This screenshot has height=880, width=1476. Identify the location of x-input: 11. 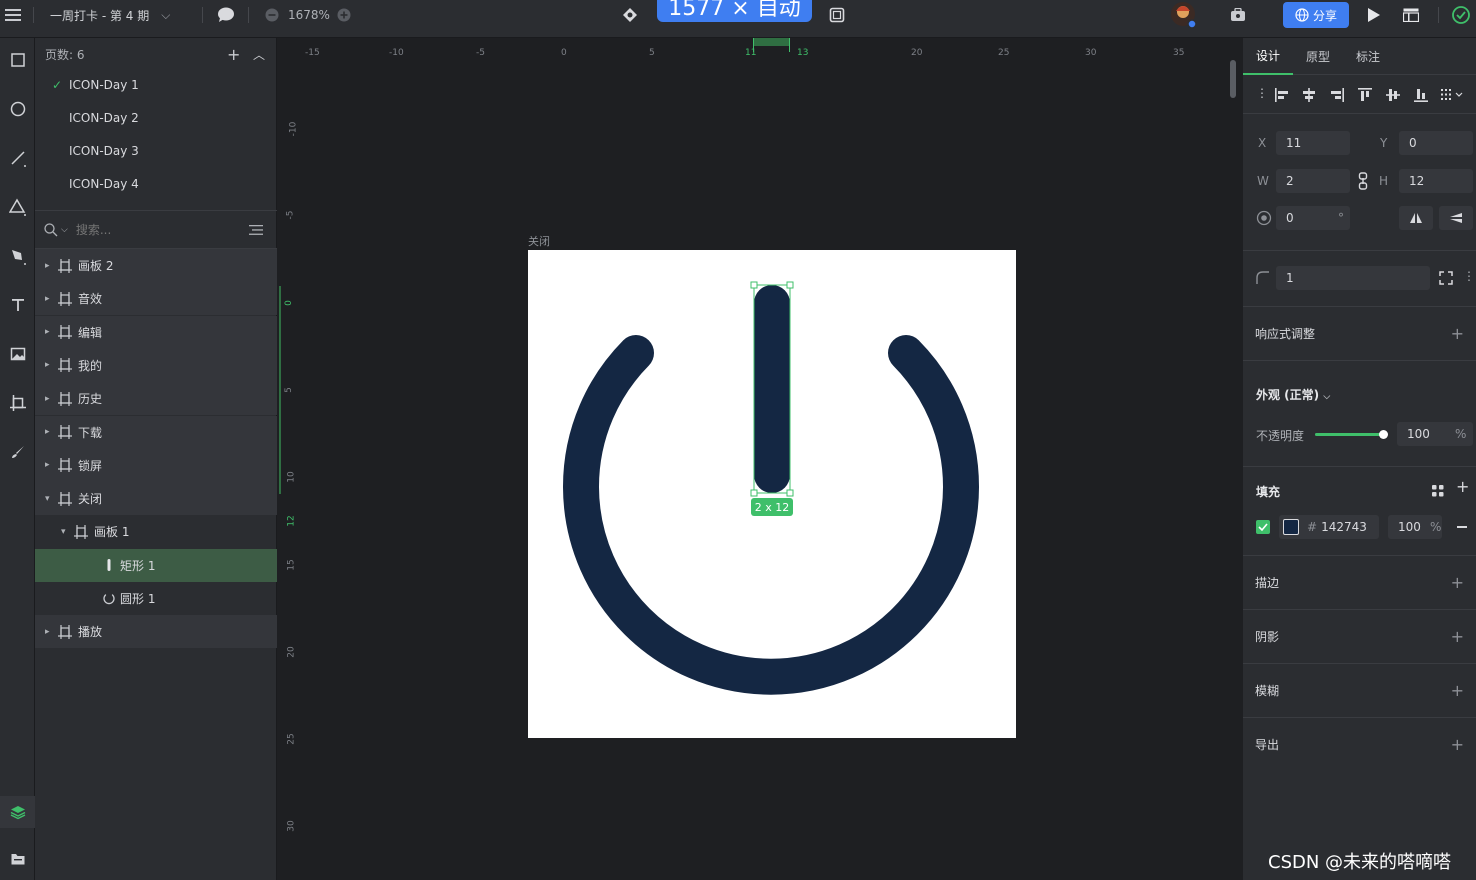
(1313, 143).